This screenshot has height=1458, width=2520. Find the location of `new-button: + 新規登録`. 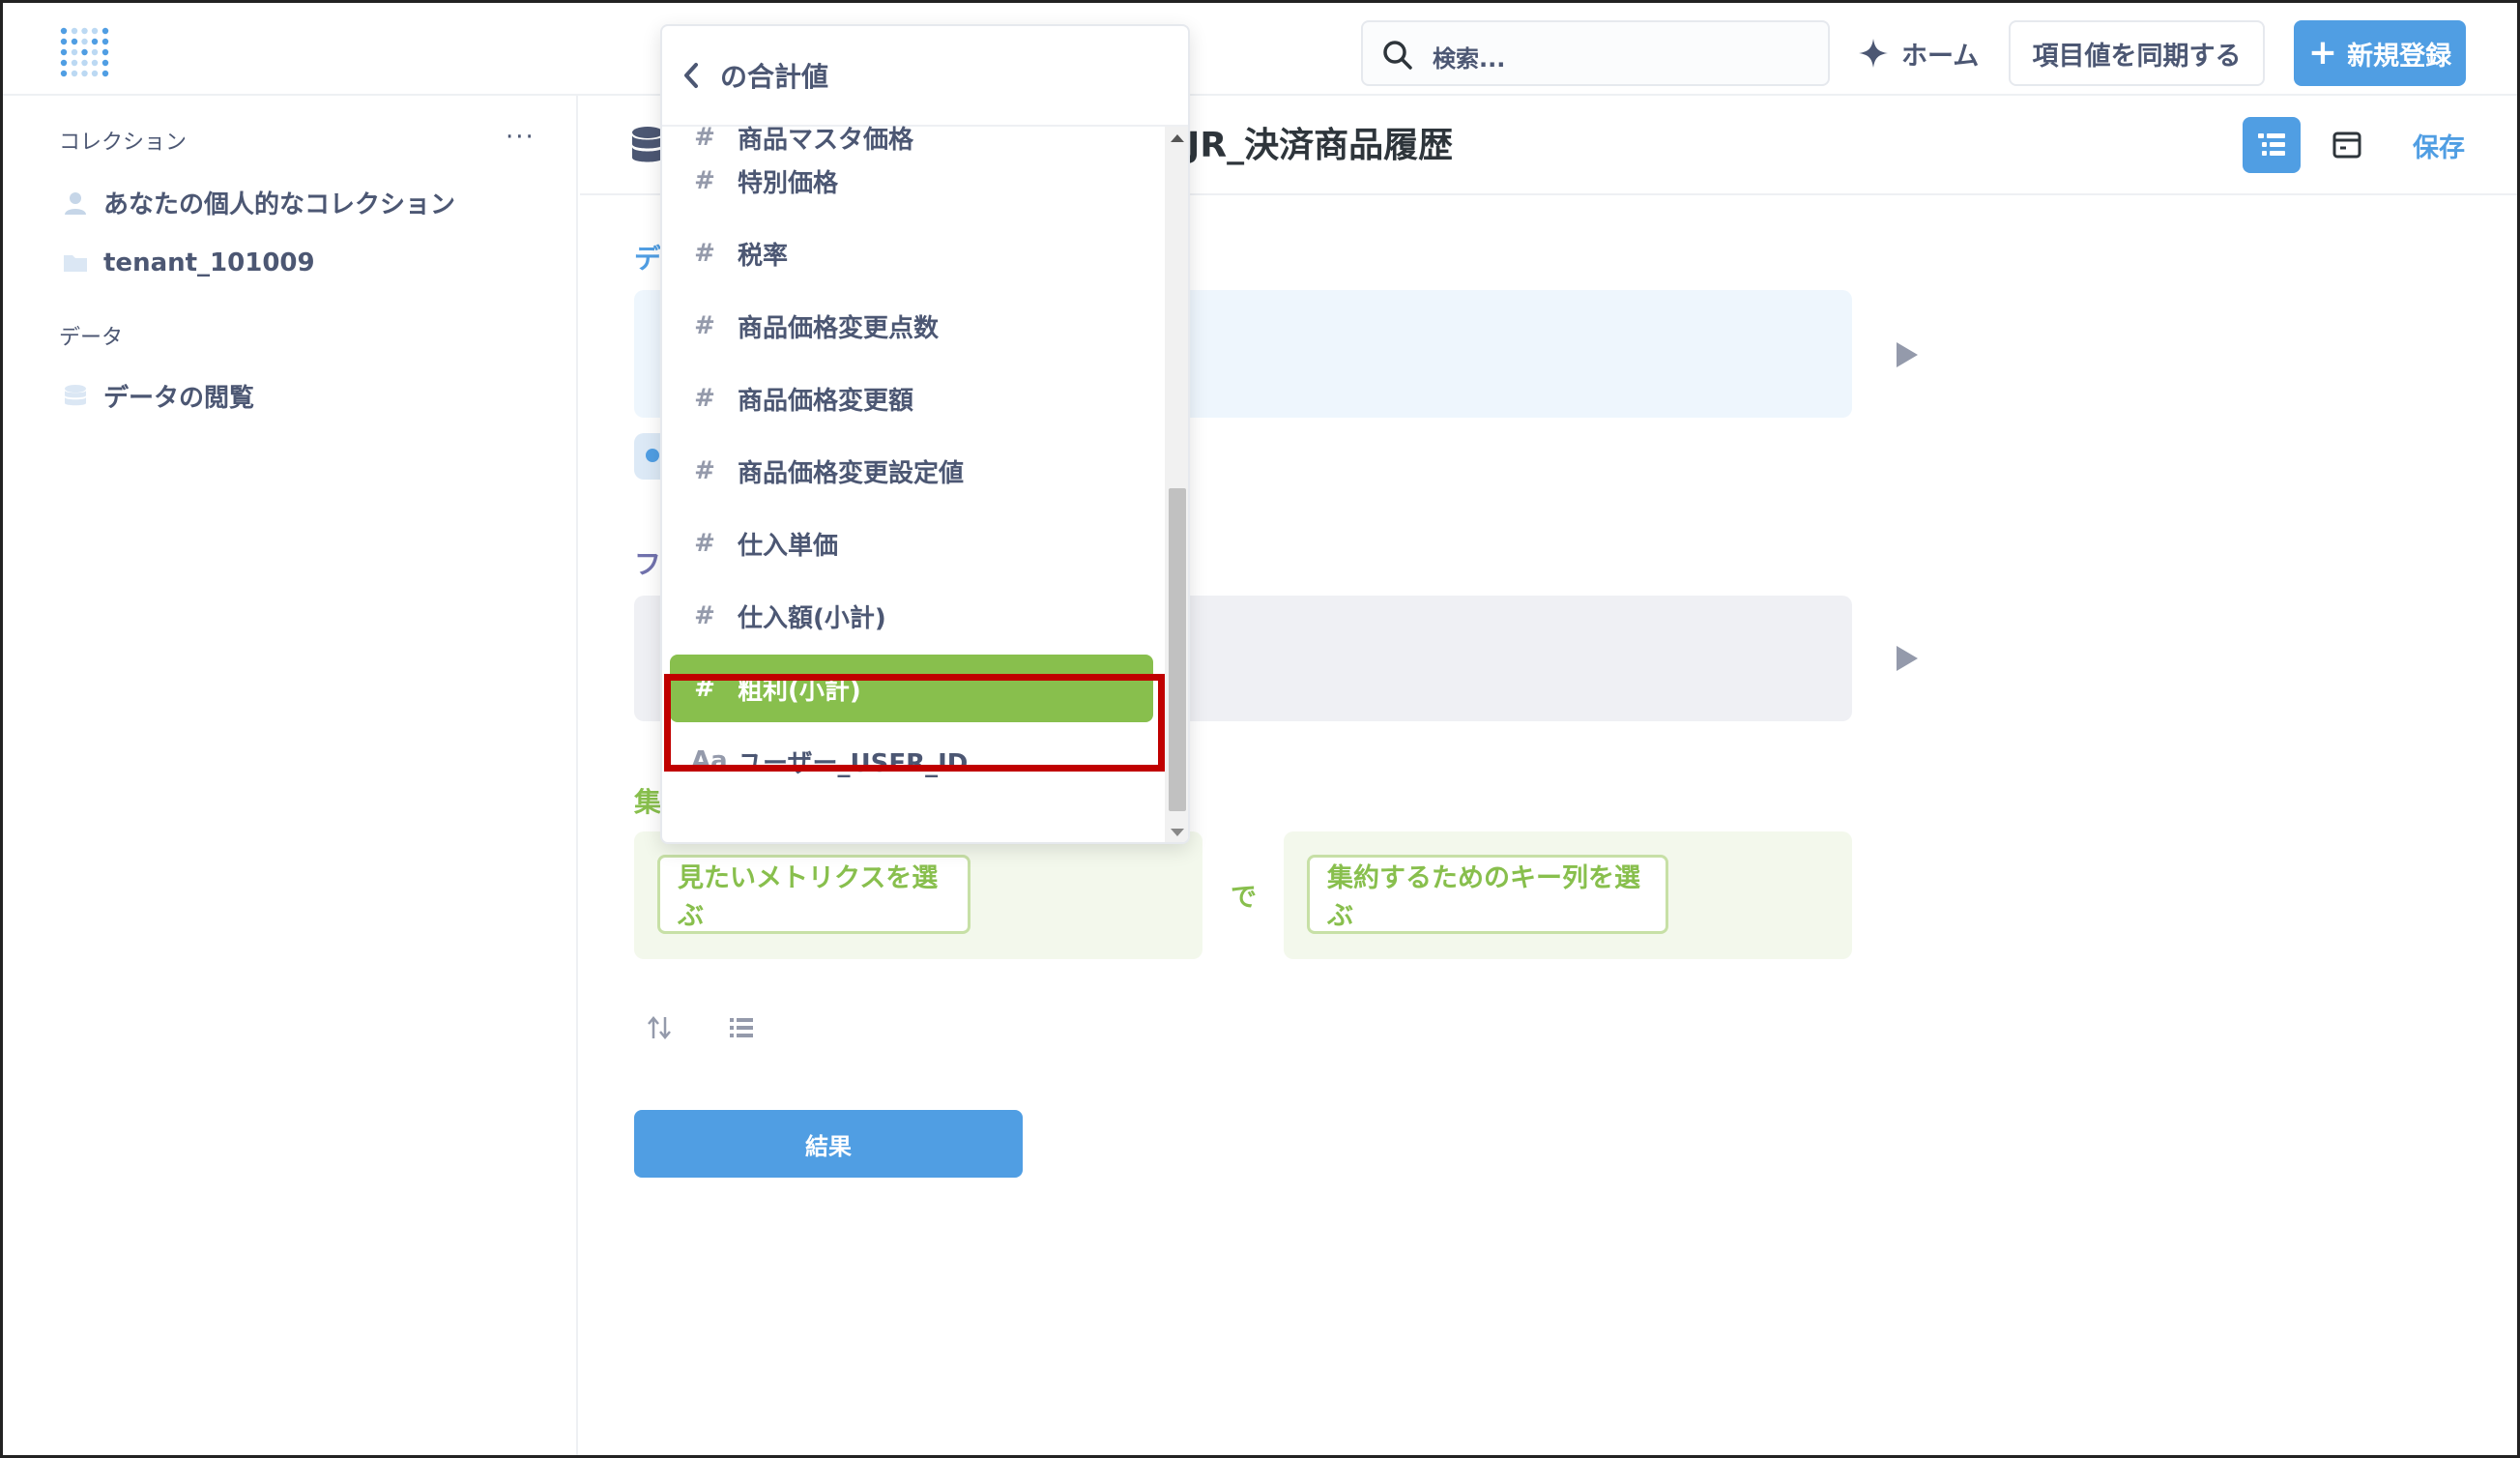

new-button: + 新規登録 is located at coordinates (2380, 53).